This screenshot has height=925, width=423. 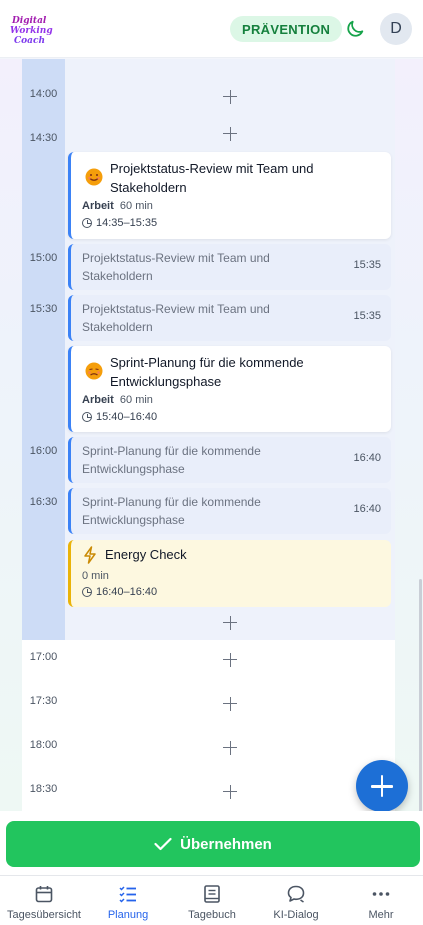 What do you see at coordinates (43, 258) in the screenshot?
I see `time-label: 15:00` at bounding box center [43, 258].